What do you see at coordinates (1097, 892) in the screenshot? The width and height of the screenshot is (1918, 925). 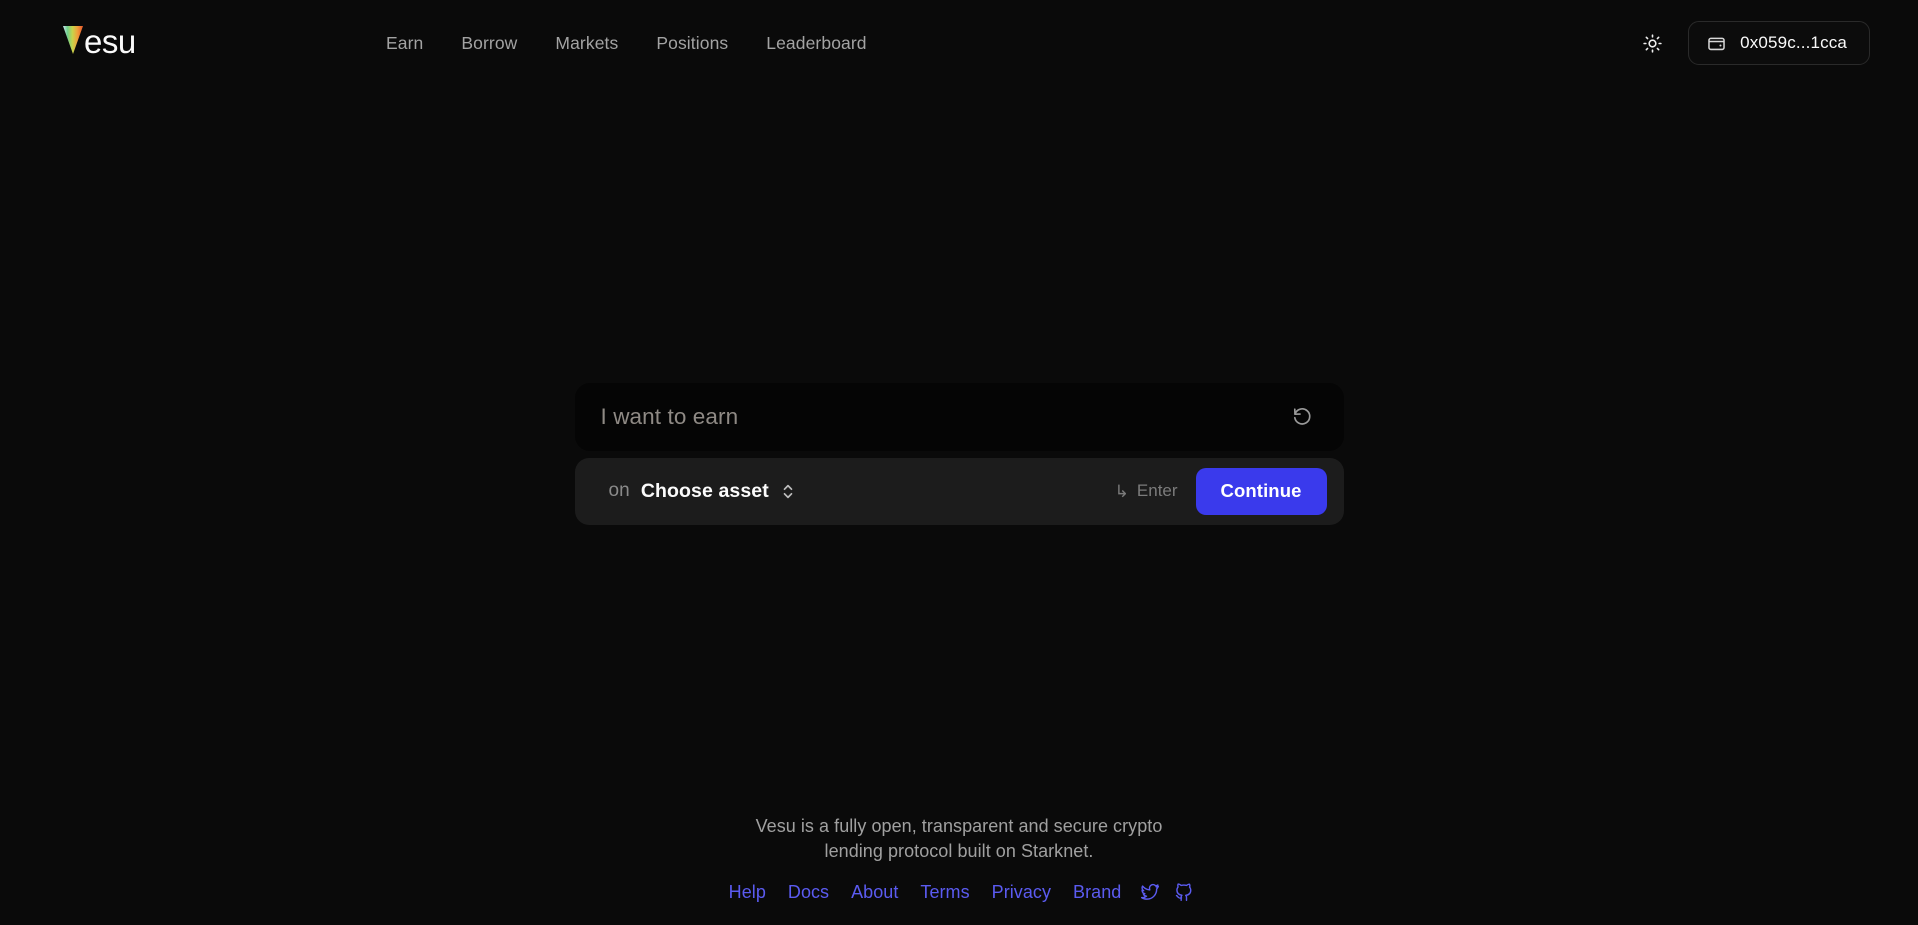 I see `footer-link-brand: Brand` at bounding box center [1097, 892].